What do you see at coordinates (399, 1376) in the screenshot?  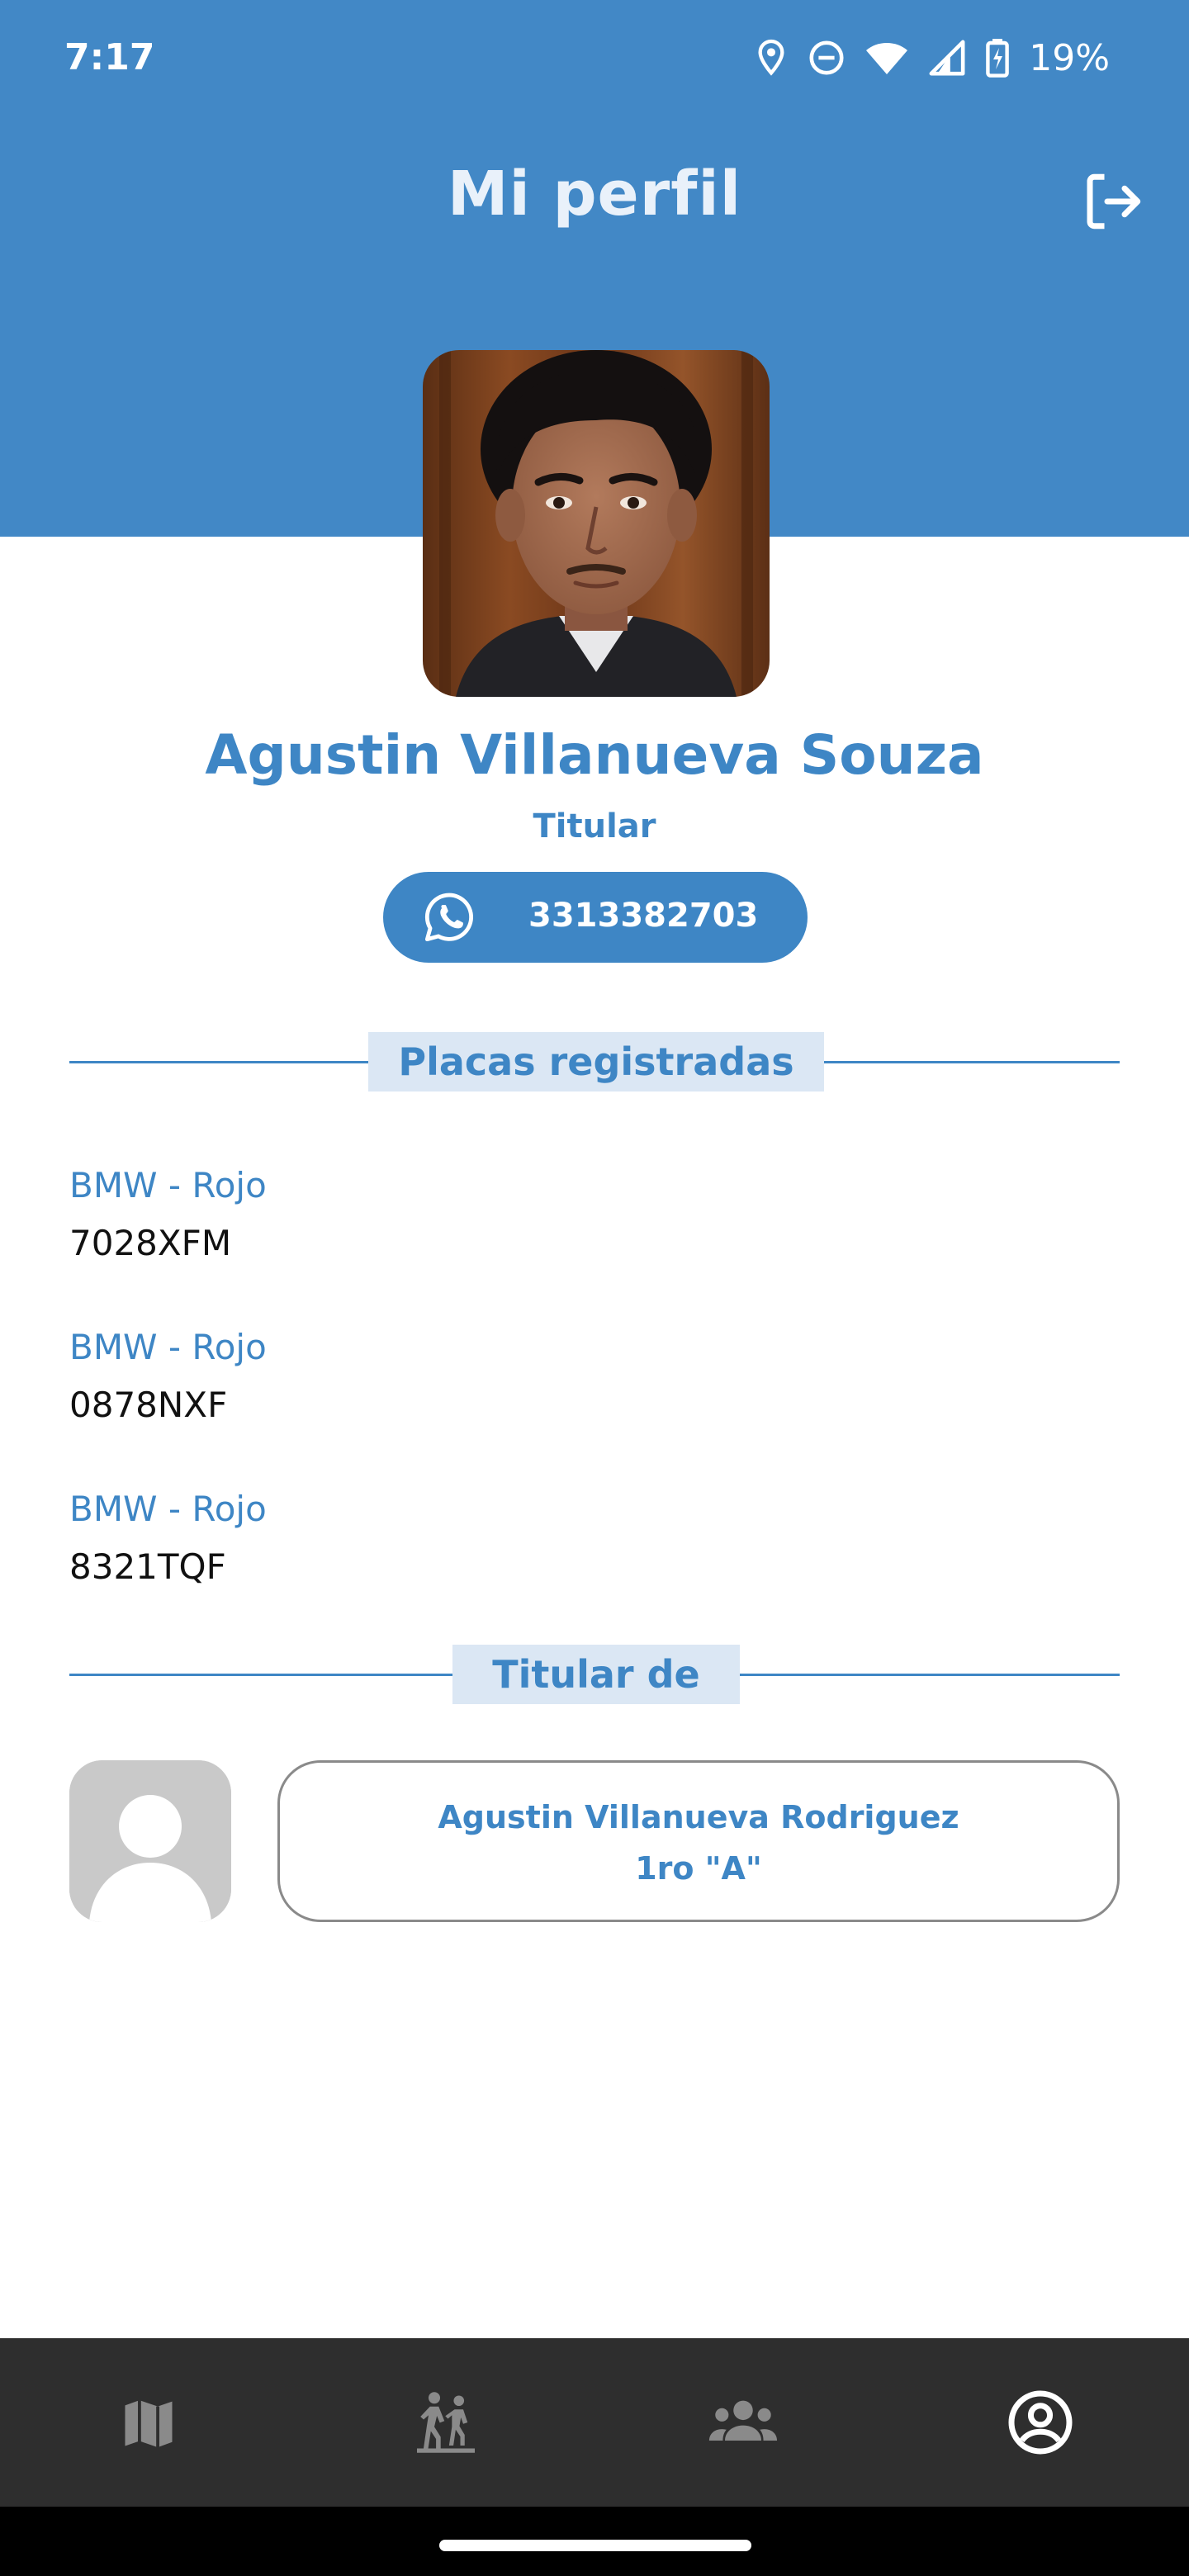 I see `plate-item: BMW - Rojo 0878NXF` at bounding box center [399, 1376].